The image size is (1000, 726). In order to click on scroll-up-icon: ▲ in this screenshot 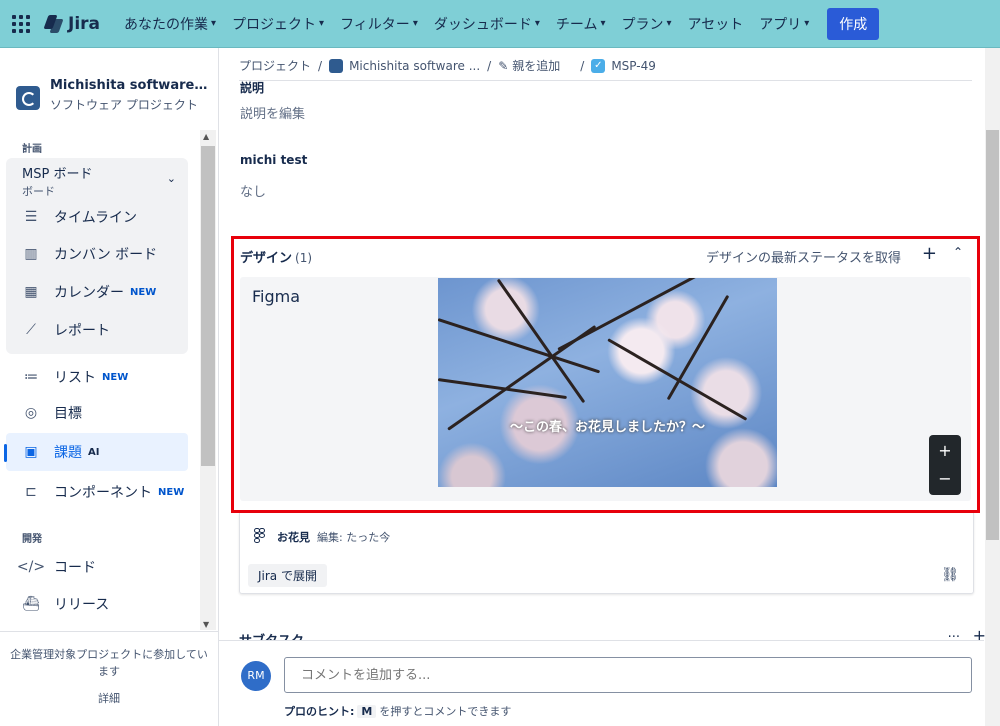, I will do `click(206, 136)`.